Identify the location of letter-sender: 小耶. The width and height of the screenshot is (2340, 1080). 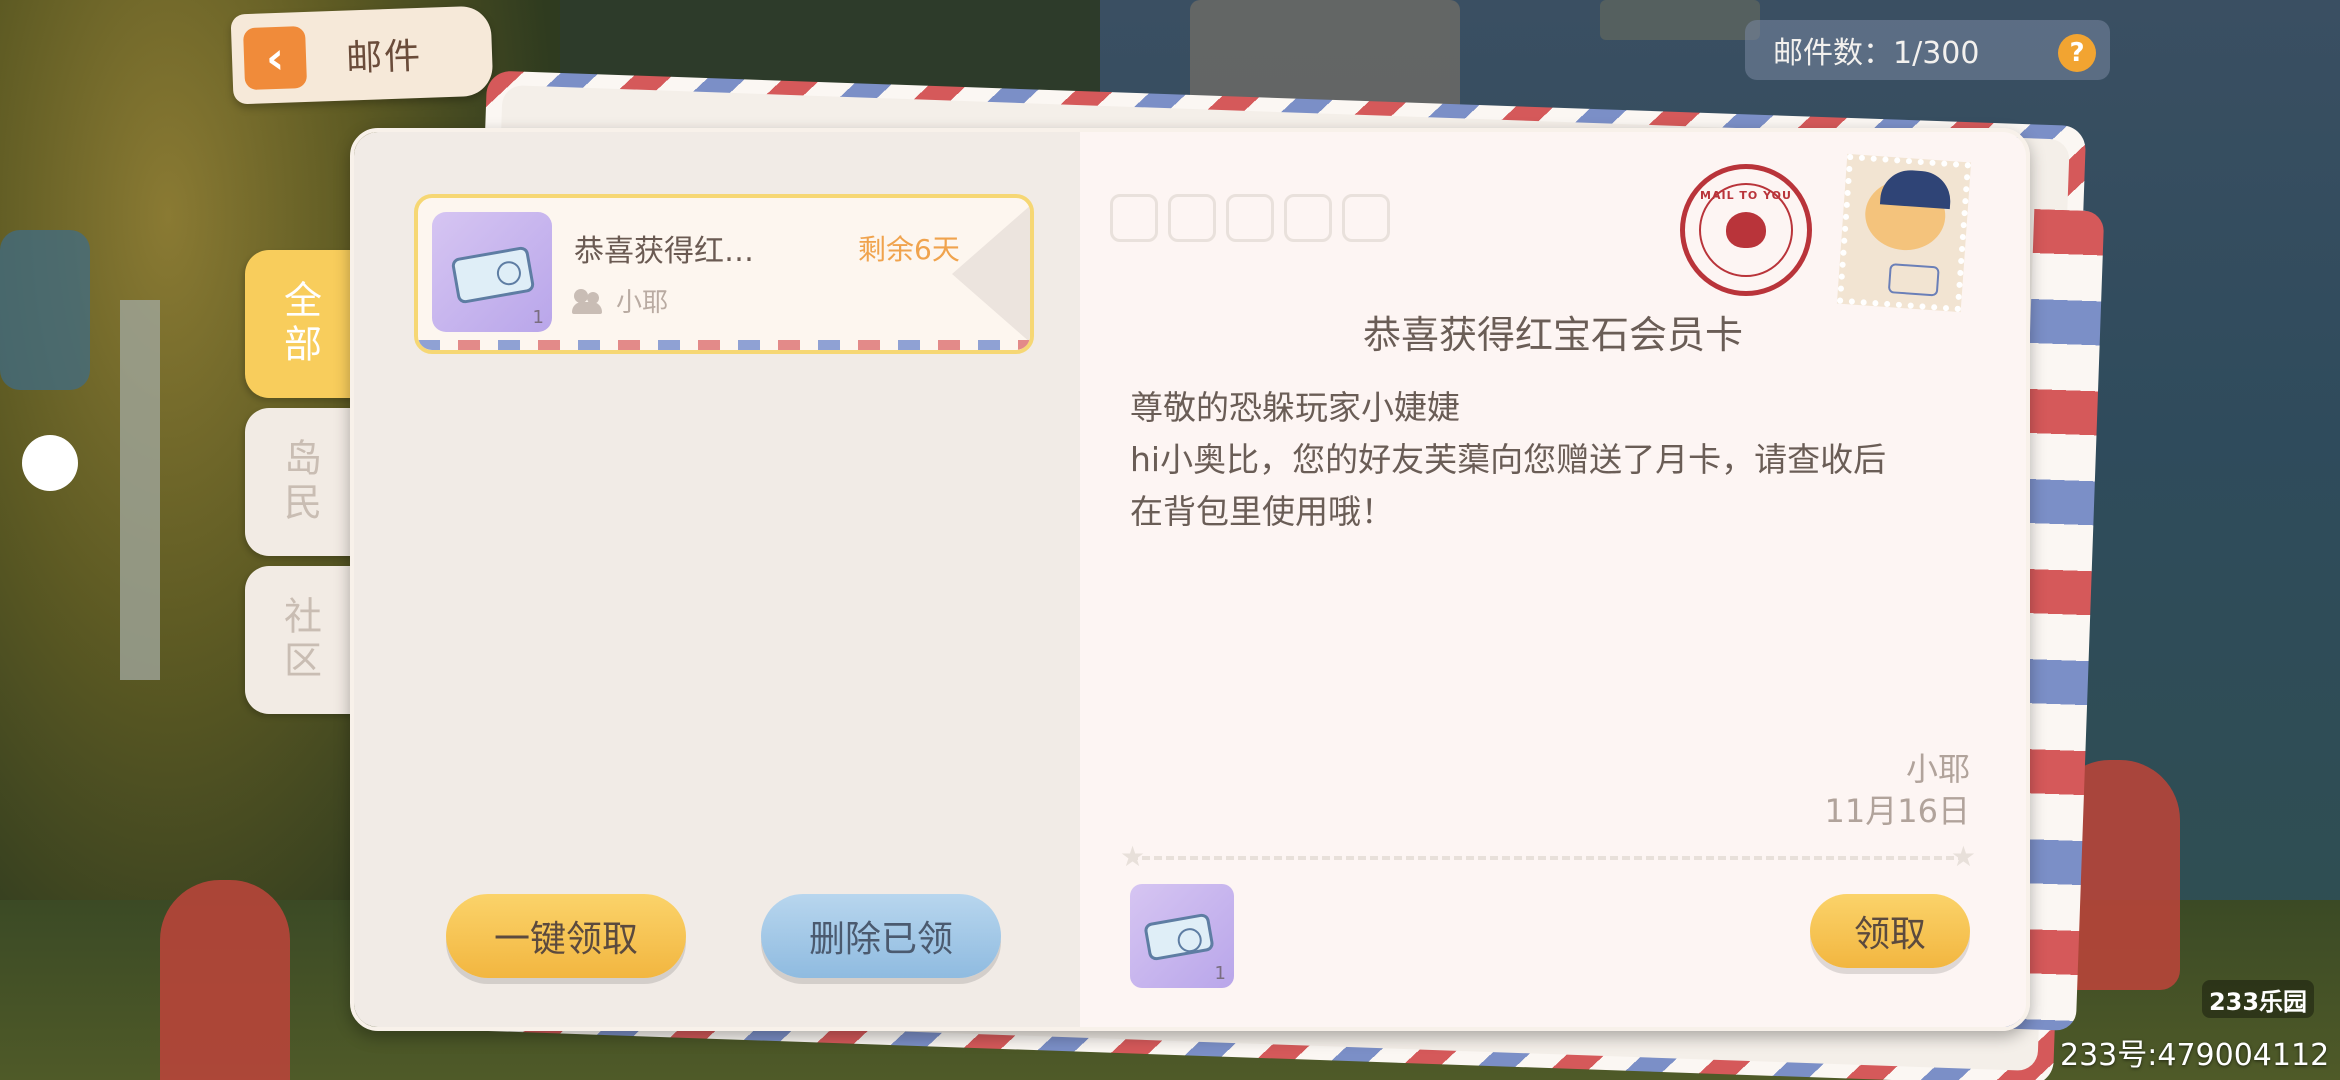
(1937, 769).